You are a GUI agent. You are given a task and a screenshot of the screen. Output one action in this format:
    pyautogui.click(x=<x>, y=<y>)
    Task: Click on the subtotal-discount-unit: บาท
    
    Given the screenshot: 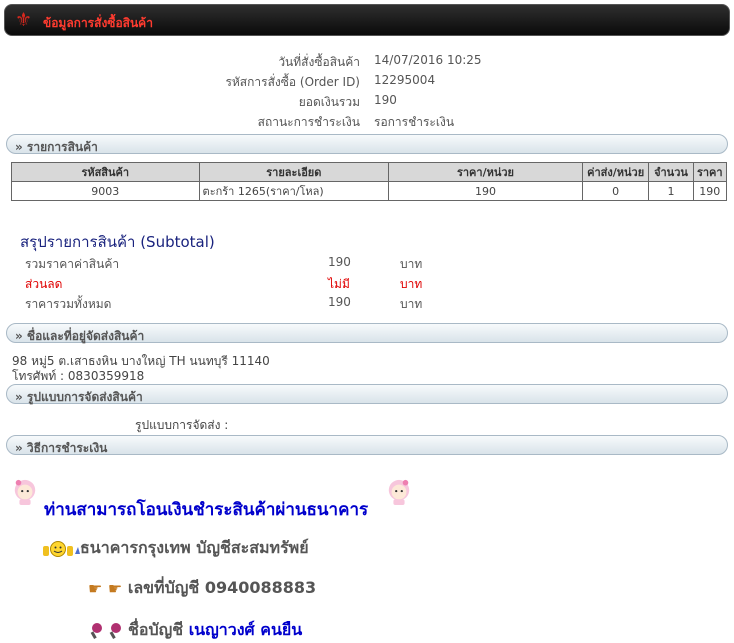 What is the action you would take?
    pyautogui.click(x=411, y=284)
    